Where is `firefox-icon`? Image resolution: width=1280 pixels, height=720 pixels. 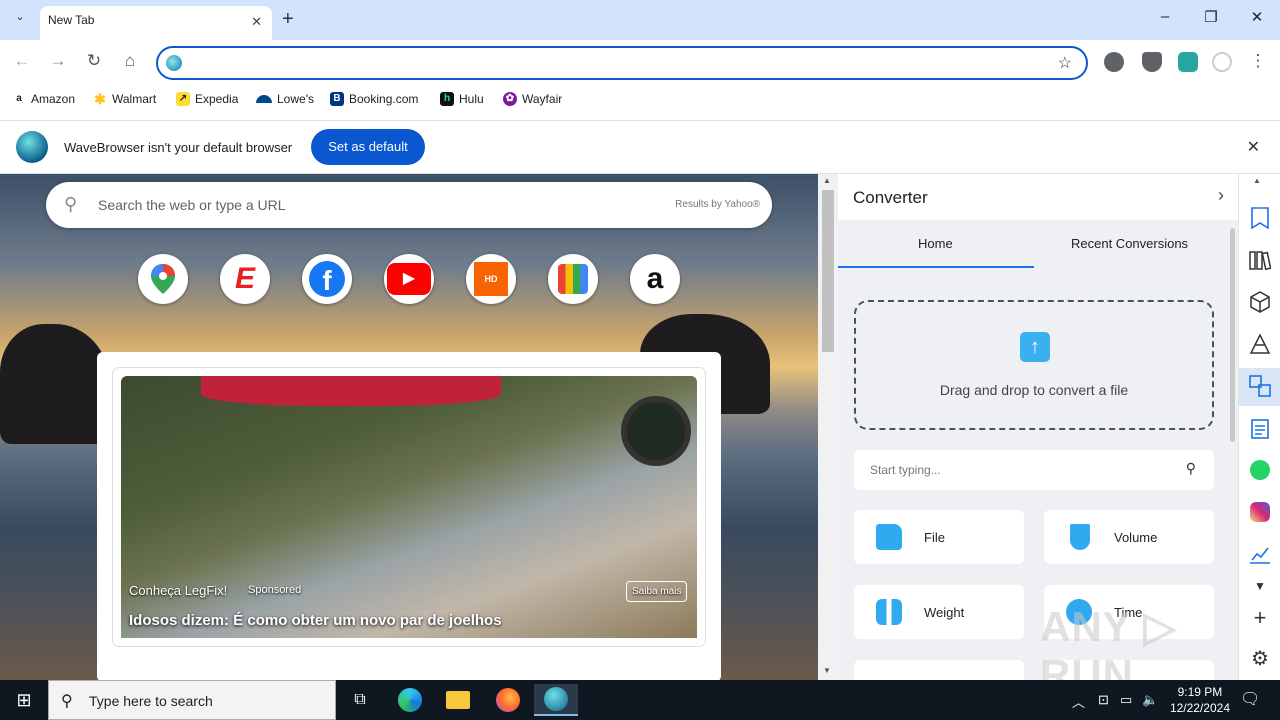
firefox-icon is located at coordinates (508, 700).